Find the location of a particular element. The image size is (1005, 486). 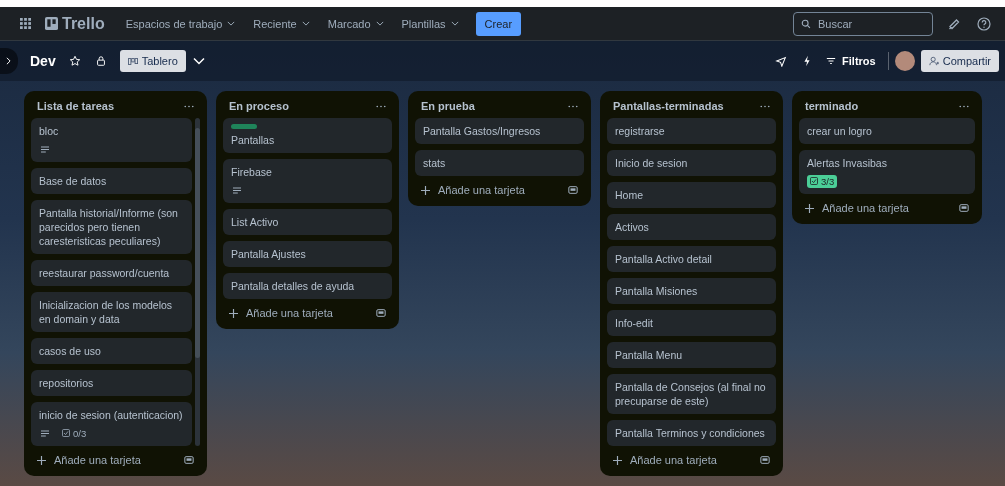

card-title: Home is located at coordinates (629, 195).